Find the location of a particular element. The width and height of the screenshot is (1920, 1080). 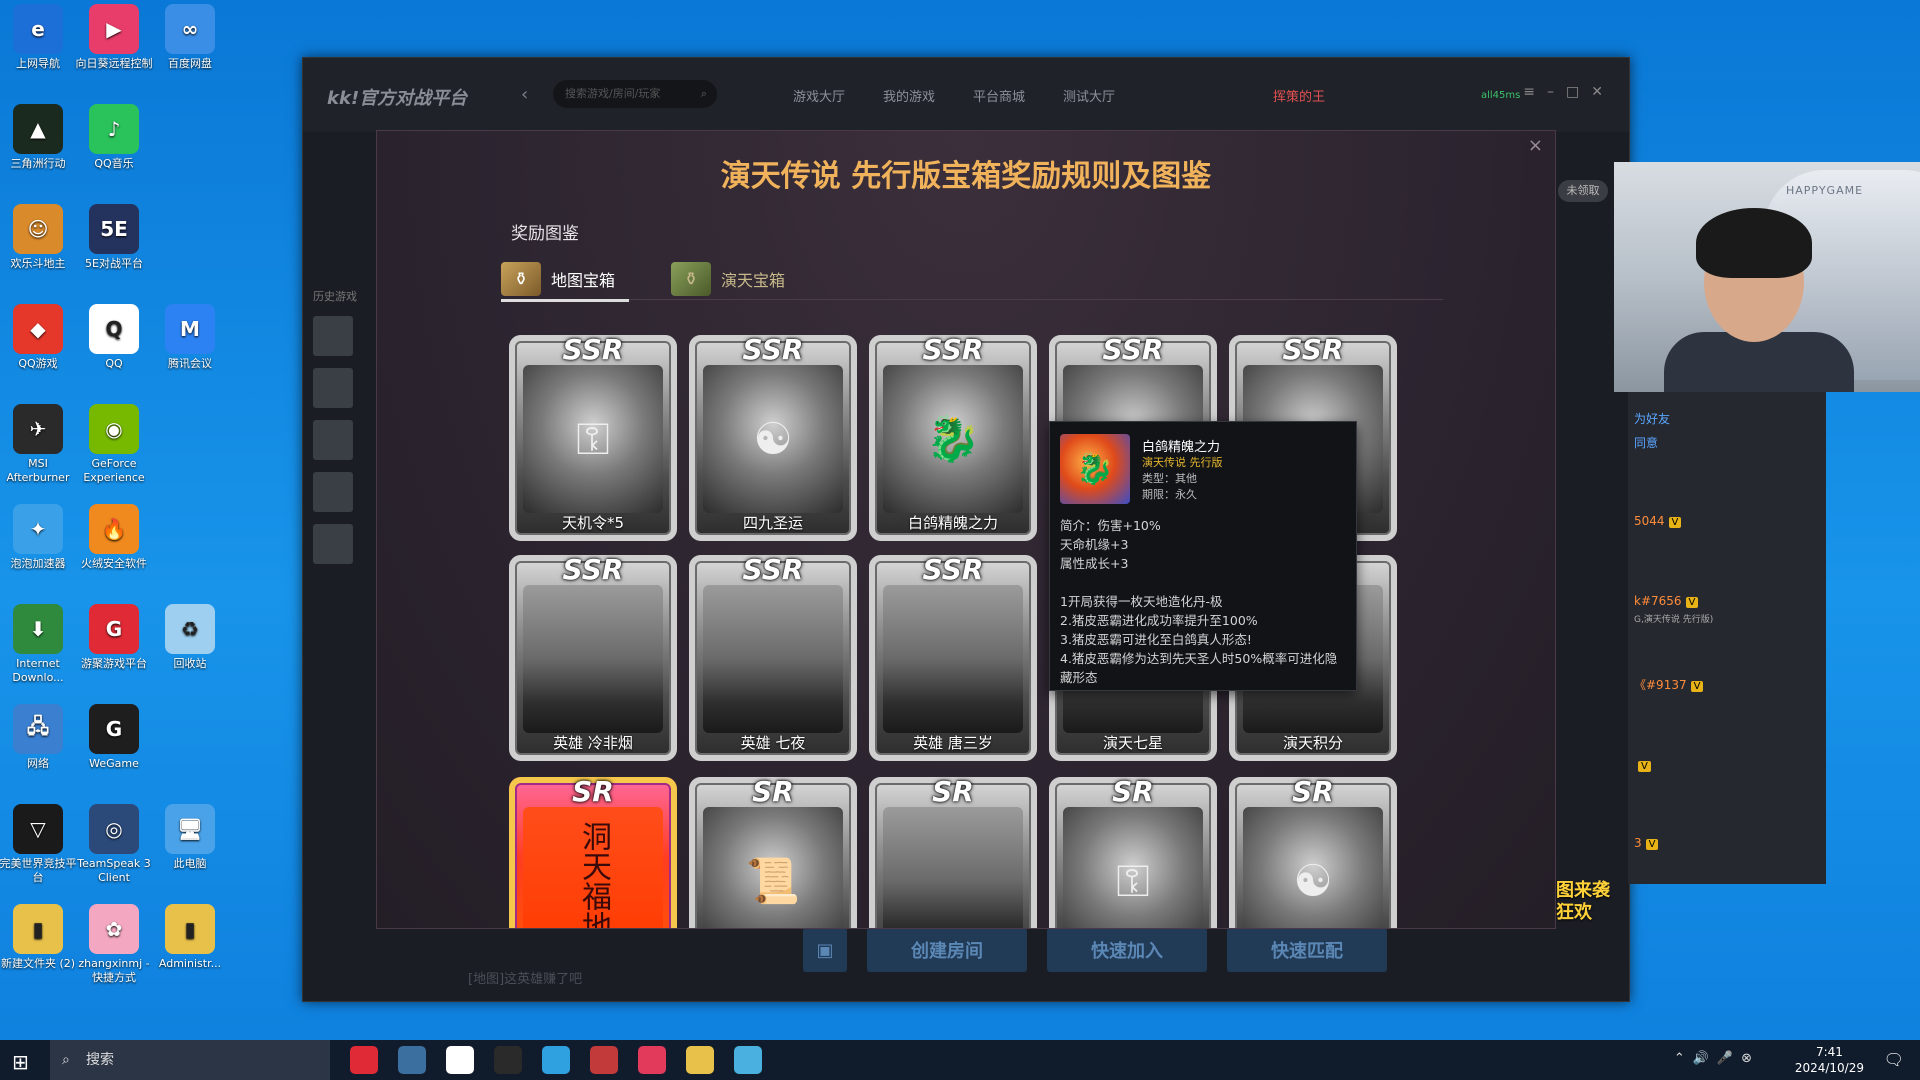

modal-title: 演天传说 先行版宝箱奖励规则及图鉴 is located at coordinates (966, 176).